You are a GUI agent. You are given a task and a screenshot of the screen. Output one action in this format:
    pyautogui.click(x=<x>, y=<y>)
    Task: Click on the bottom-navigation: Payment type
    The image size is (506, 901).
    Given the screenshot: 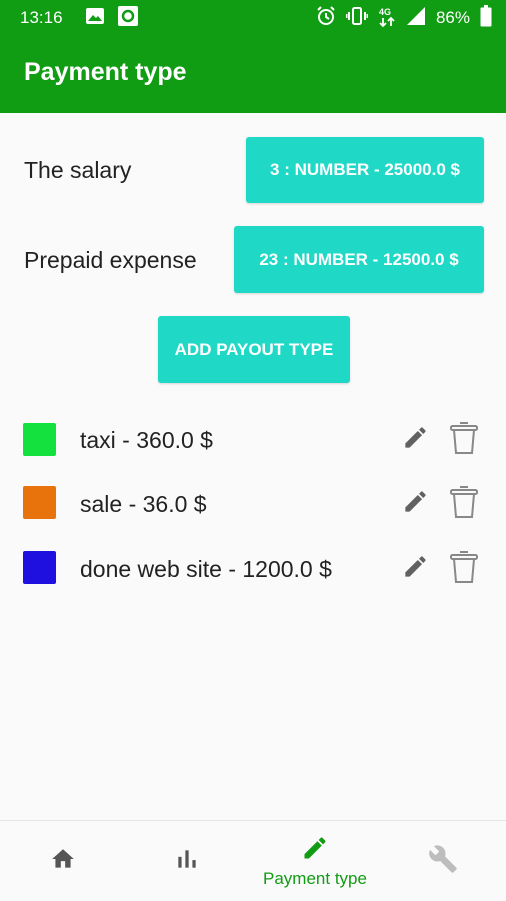 What is the action you would take?
    pyautogui.click(x=253, y=860)
    